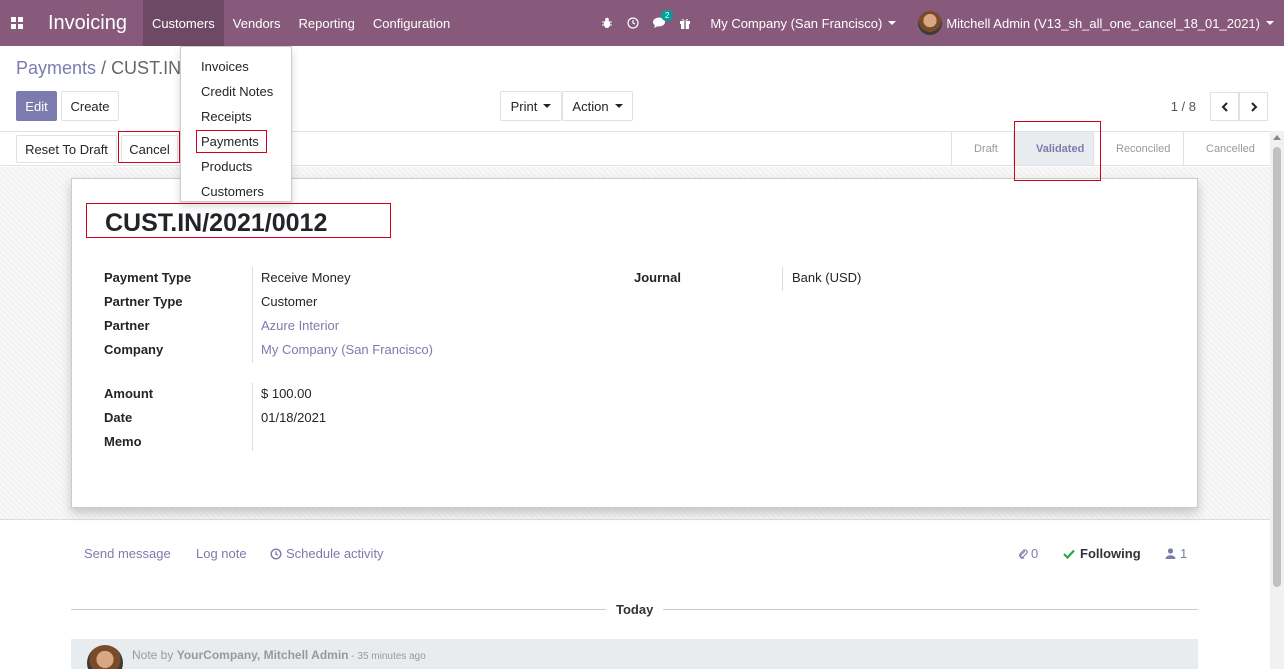  Describe the element at coordinates (66, 149) in the screenshot. I see `reset-to-draft-button: Reset To Draft` at that location.